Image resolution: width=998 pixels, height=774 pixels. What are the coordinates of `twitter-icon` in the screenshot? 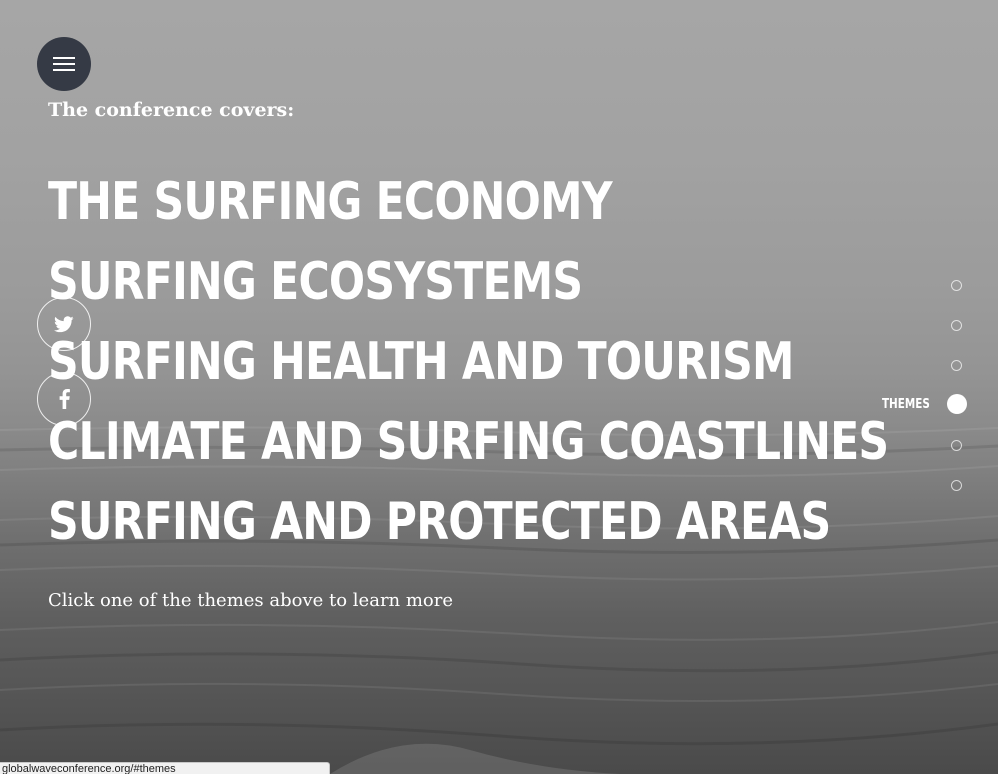 It's located at (64, 323).